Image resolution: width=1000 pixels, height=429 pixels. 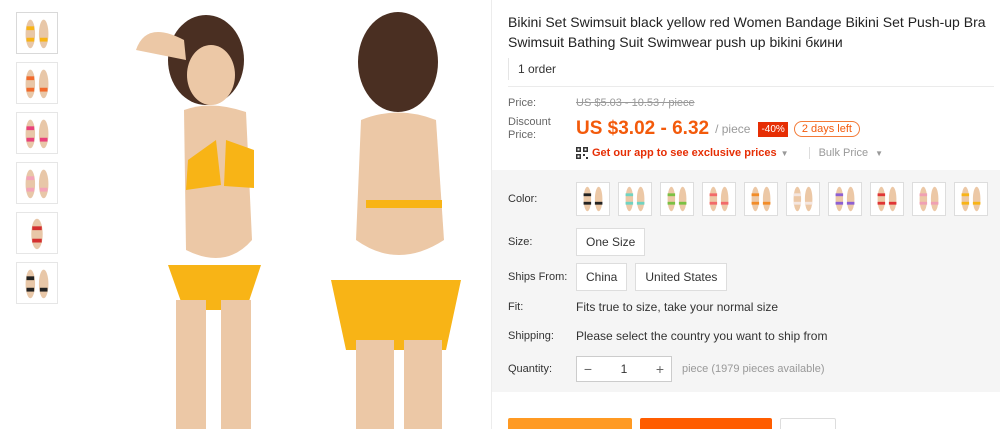 I want to click on color-swatch-mint, so click(x=635, y=199).